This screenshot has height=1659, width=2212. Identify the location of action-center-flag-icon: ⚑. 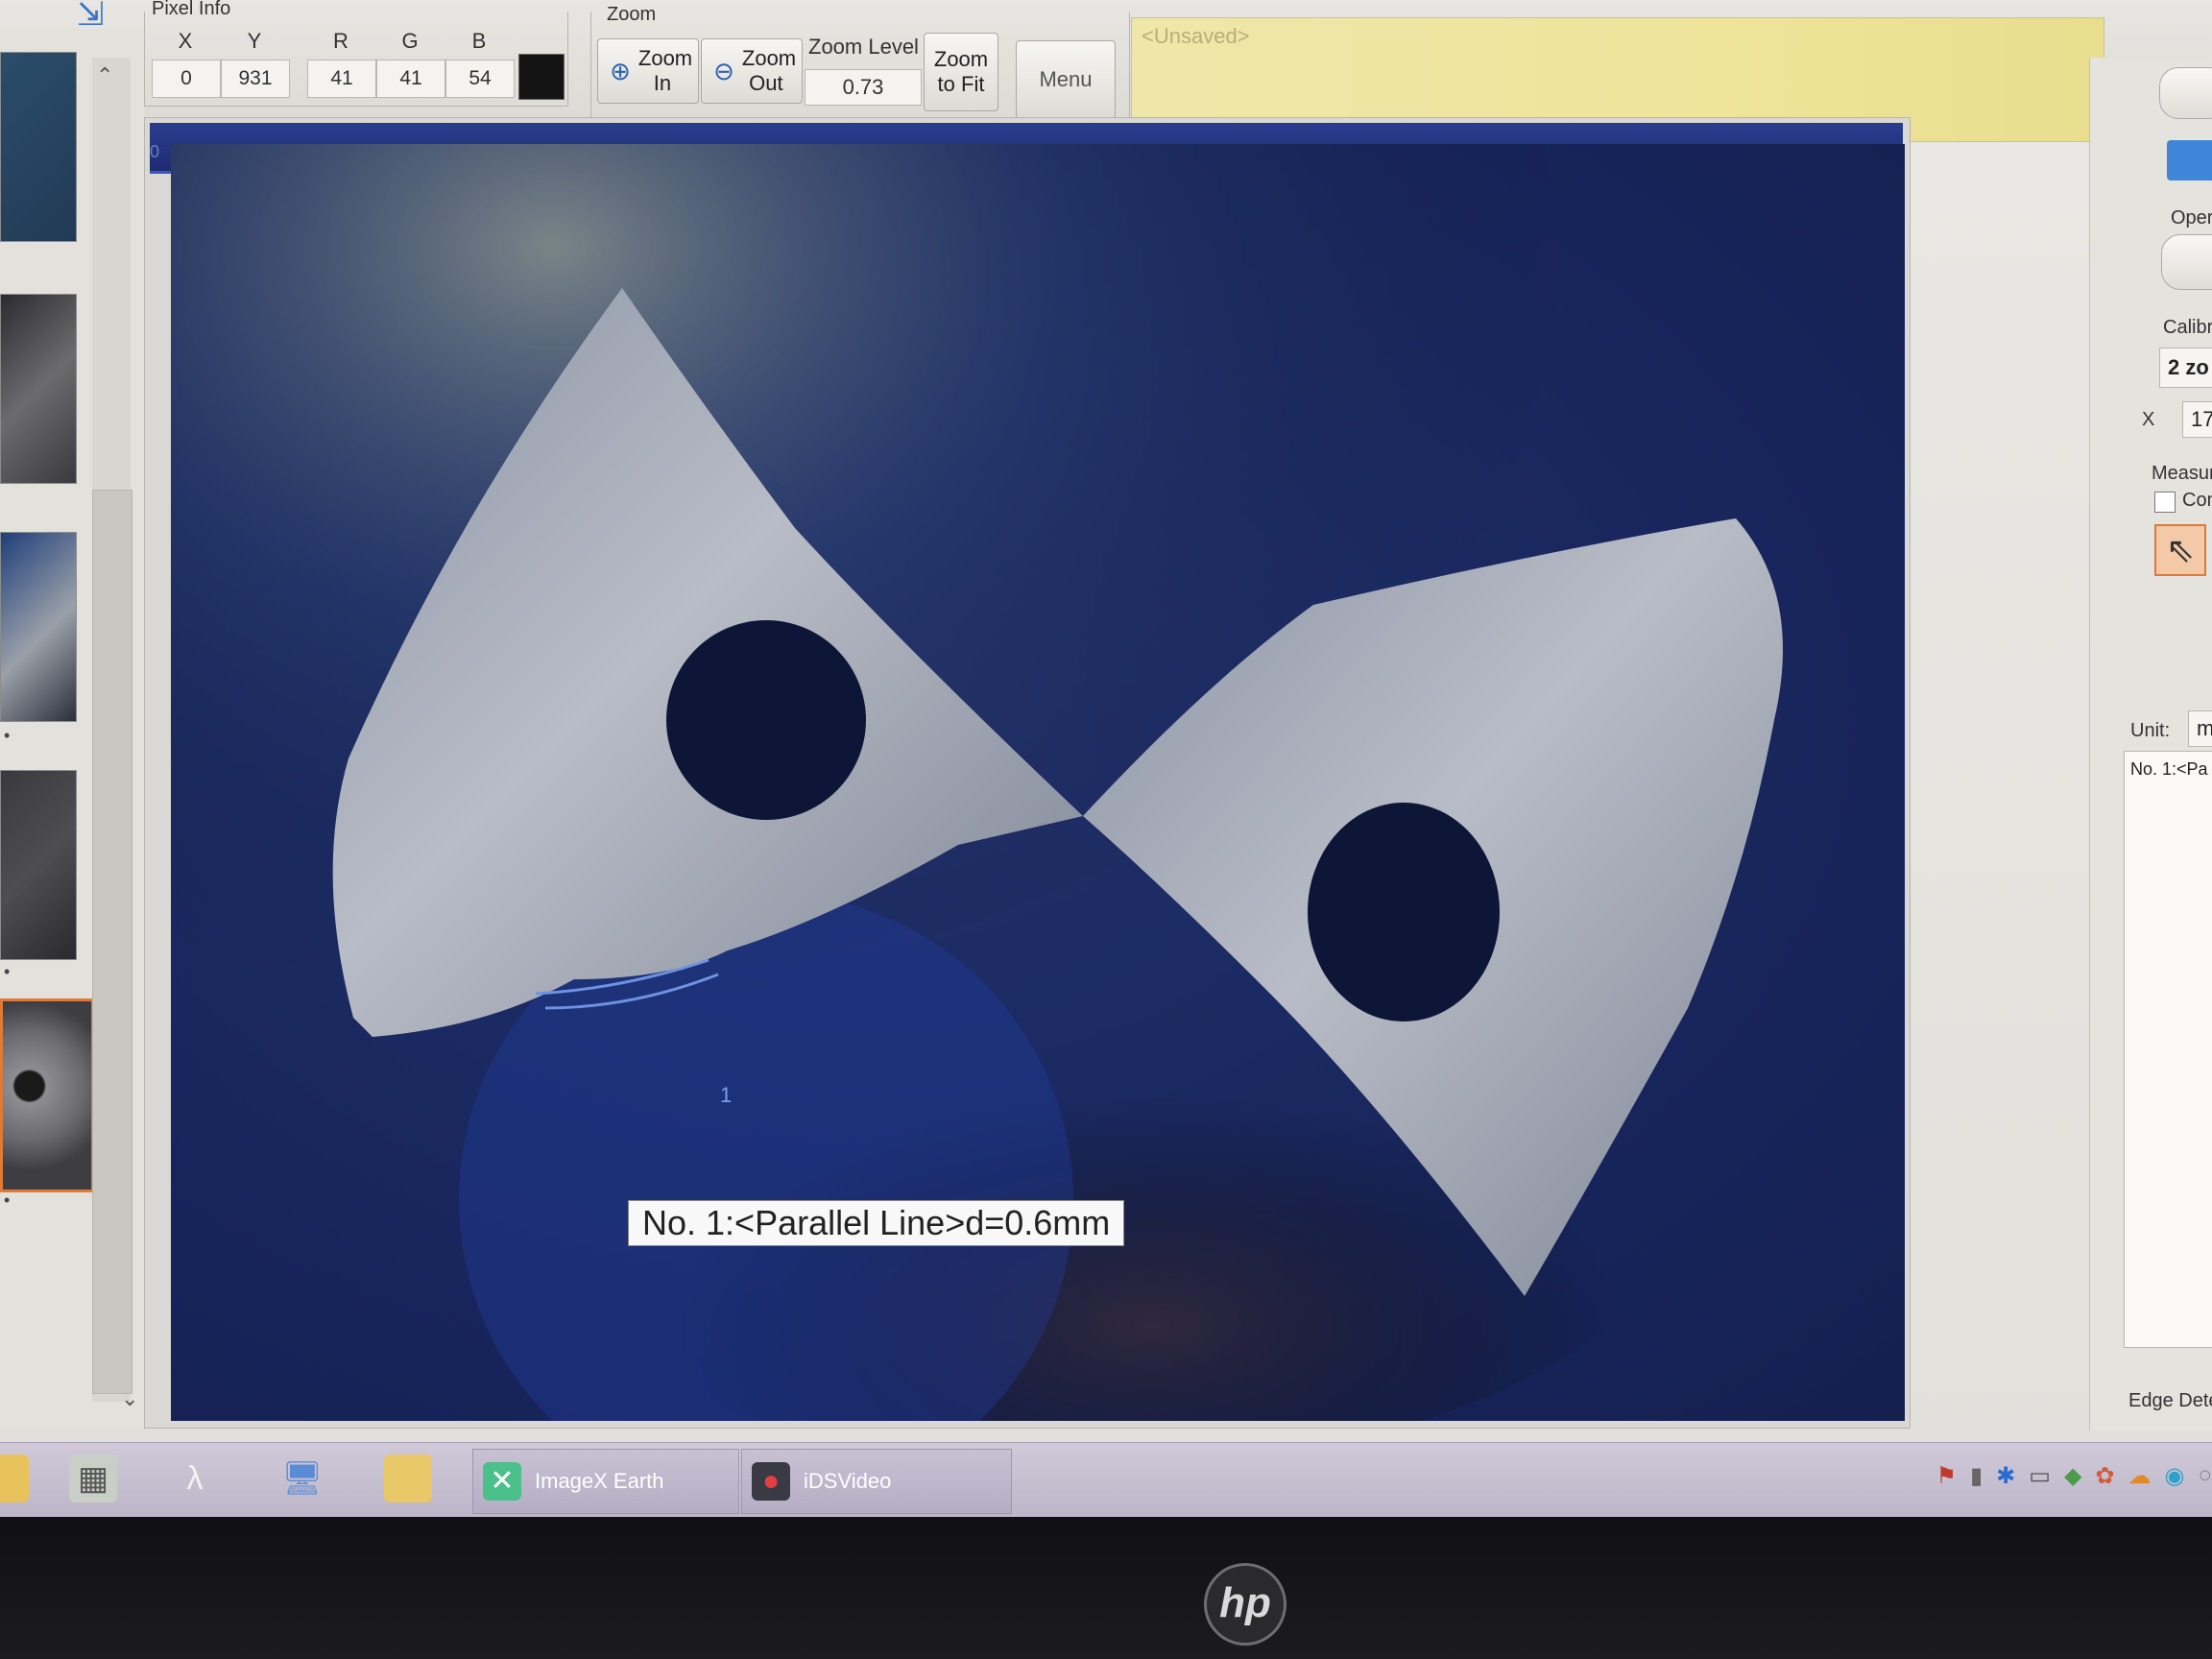
(1946, 1476).